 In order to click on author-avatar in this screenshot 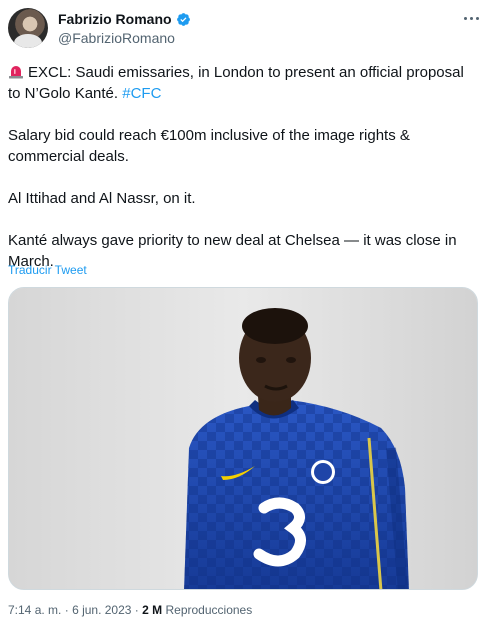, I will do `click(28, 28)`.